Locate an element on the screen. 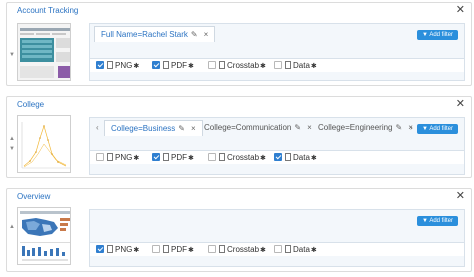 The width and height of the screenshot is (474, 277). scroll-right-icon: › is located at coordinates (411, 128).